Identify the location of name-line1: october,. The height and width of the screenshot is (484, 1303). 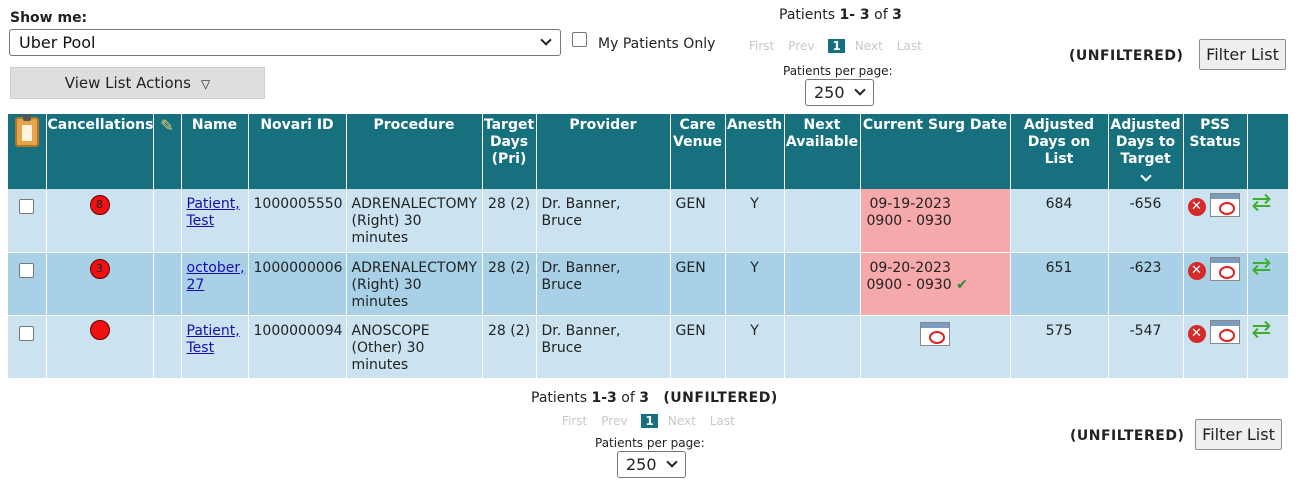
(215, 267).